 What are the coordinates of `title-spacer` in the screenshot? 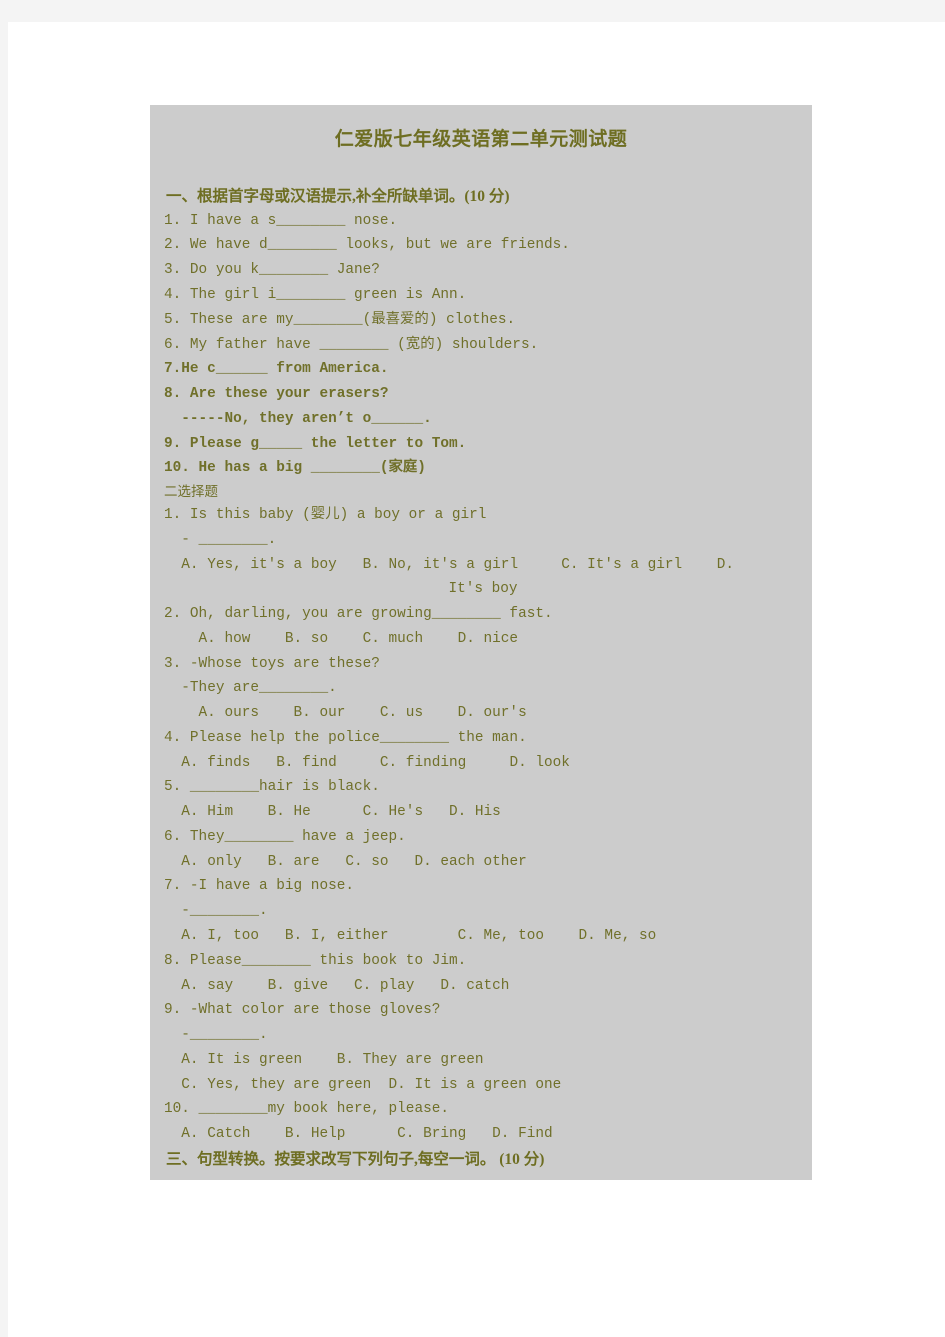 It's located at (481, 171).